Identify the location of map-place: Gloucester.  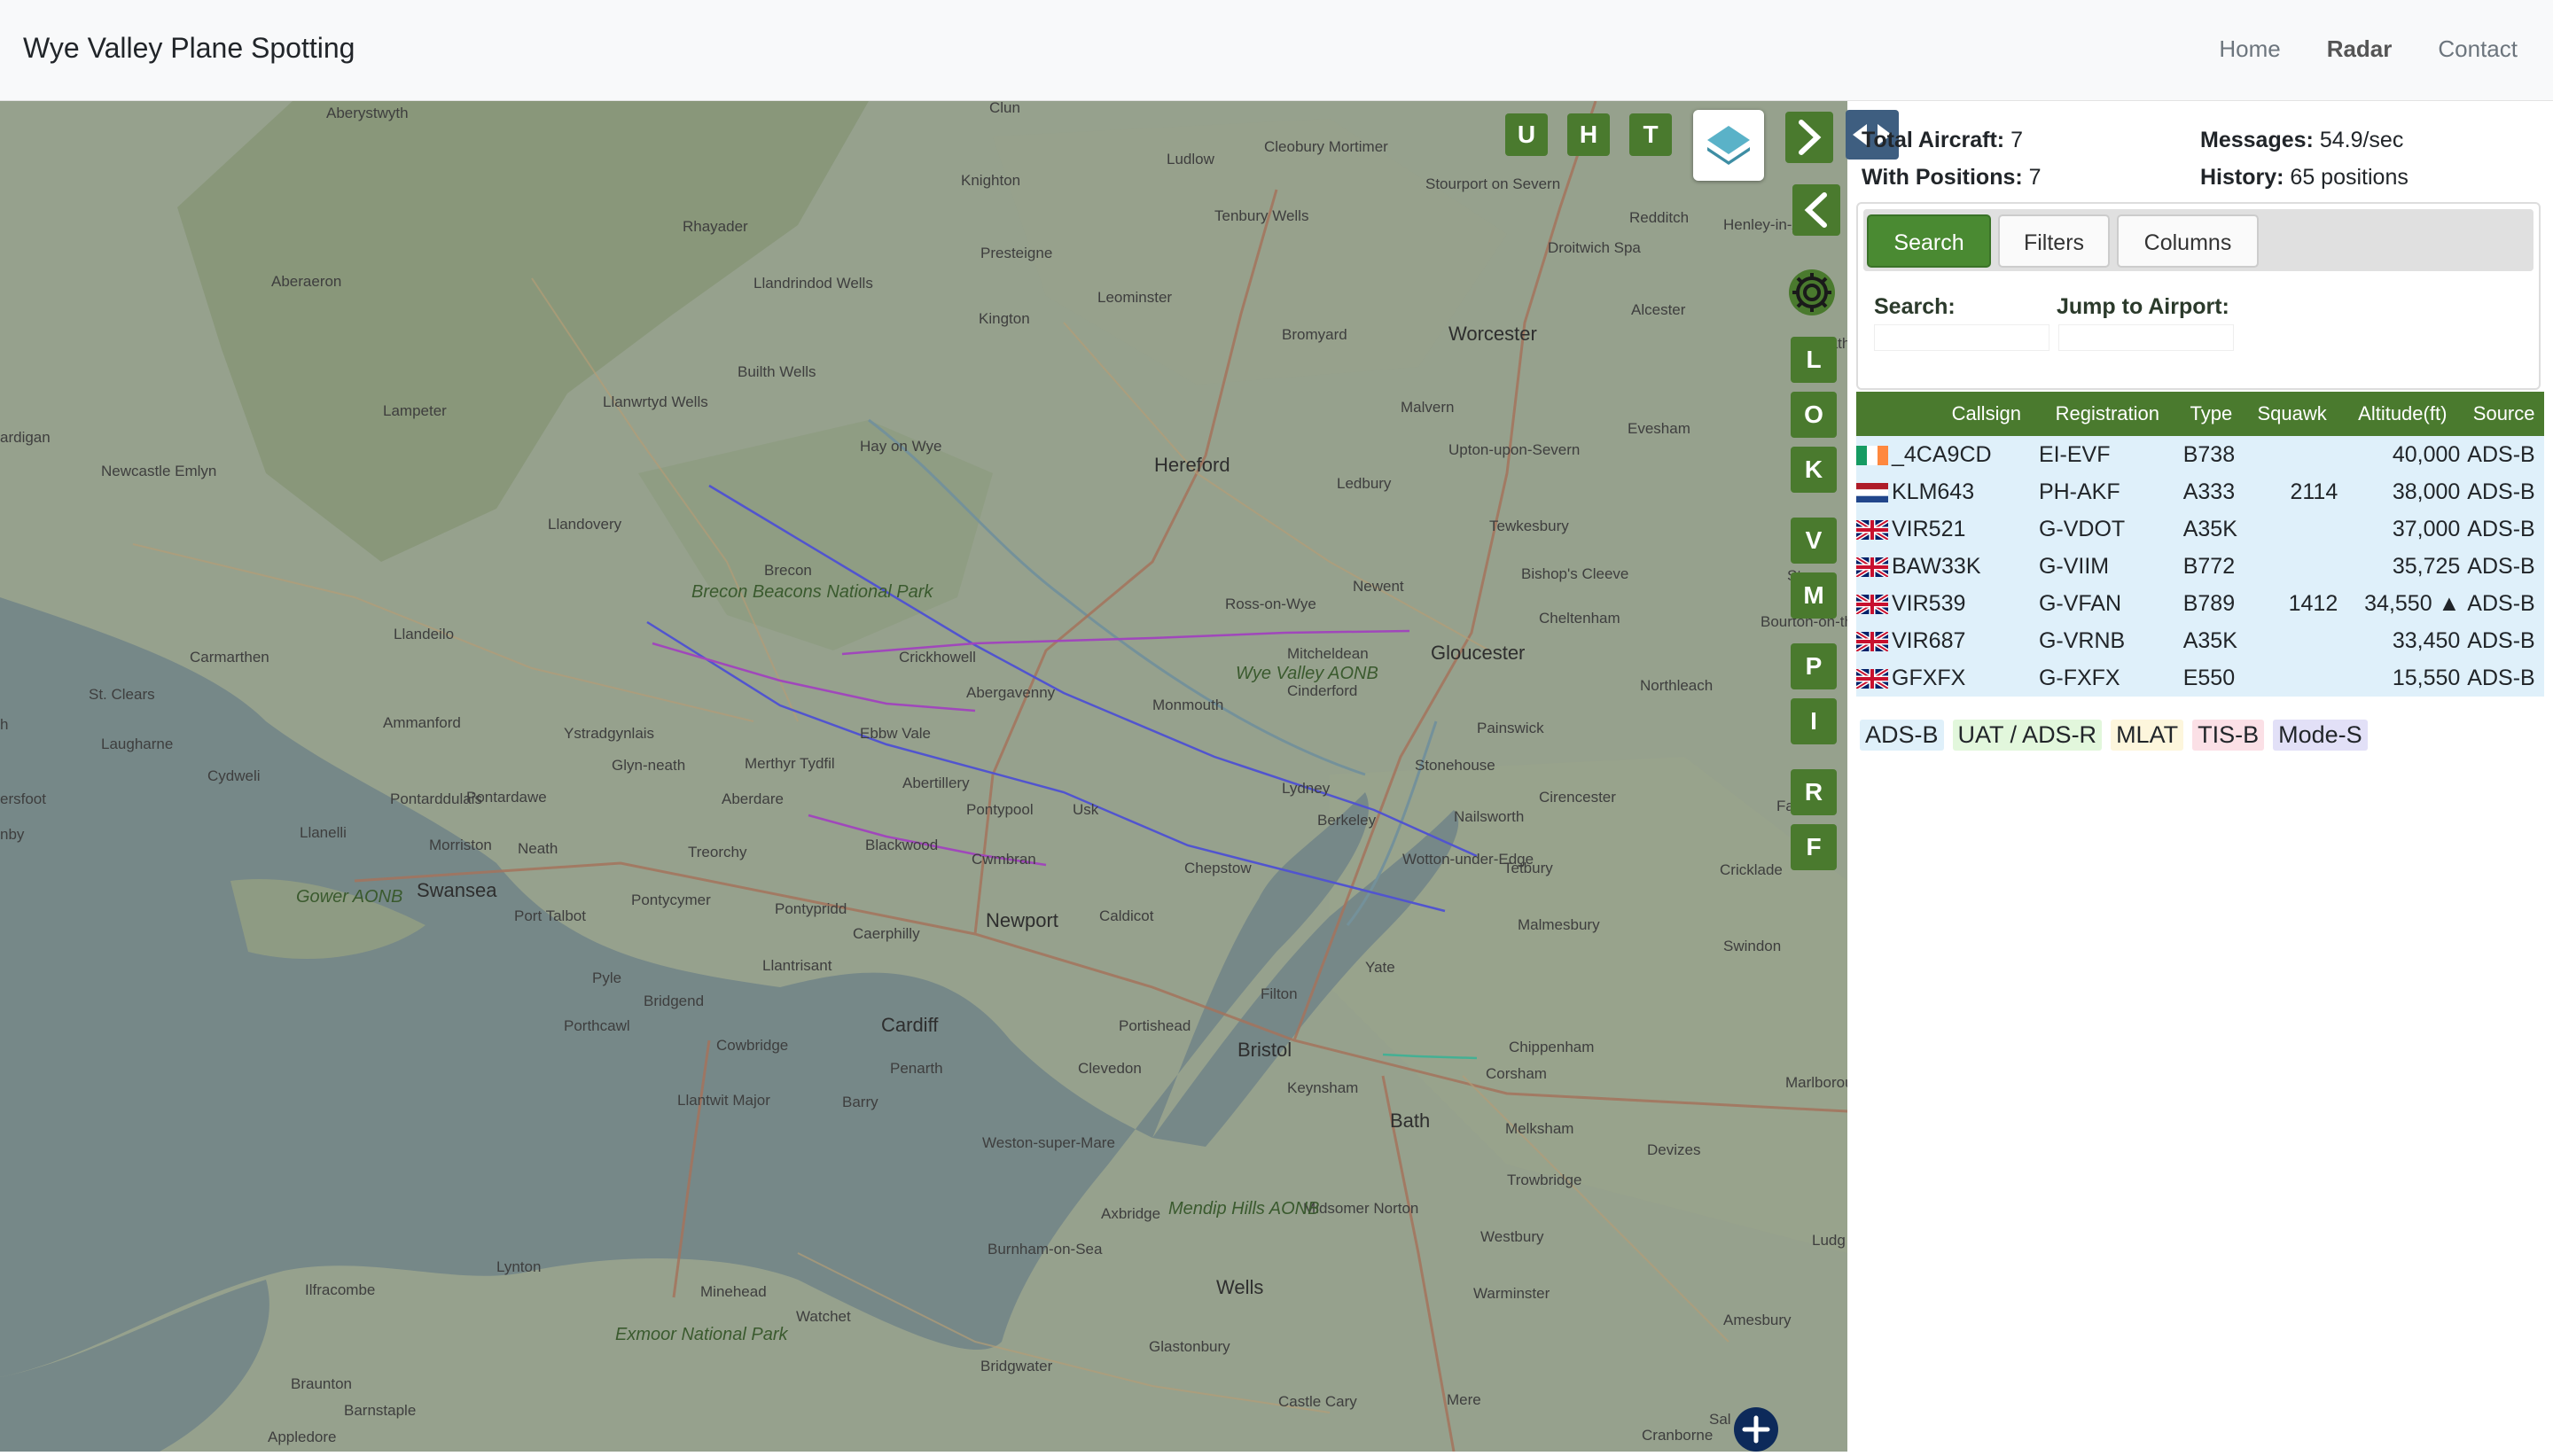
(1478, 653).